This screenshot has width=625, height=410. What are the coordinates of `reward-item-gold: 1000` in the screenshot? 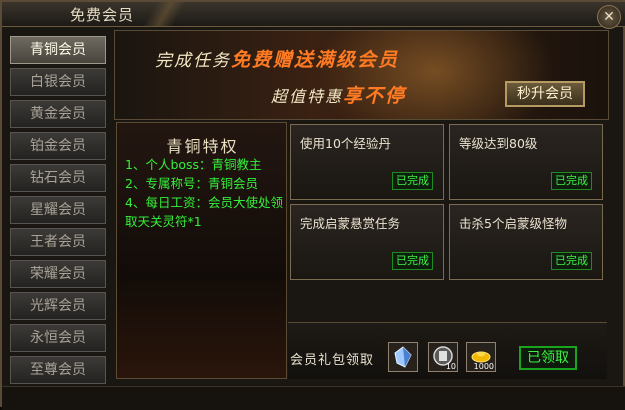 It's located at (481, 357).